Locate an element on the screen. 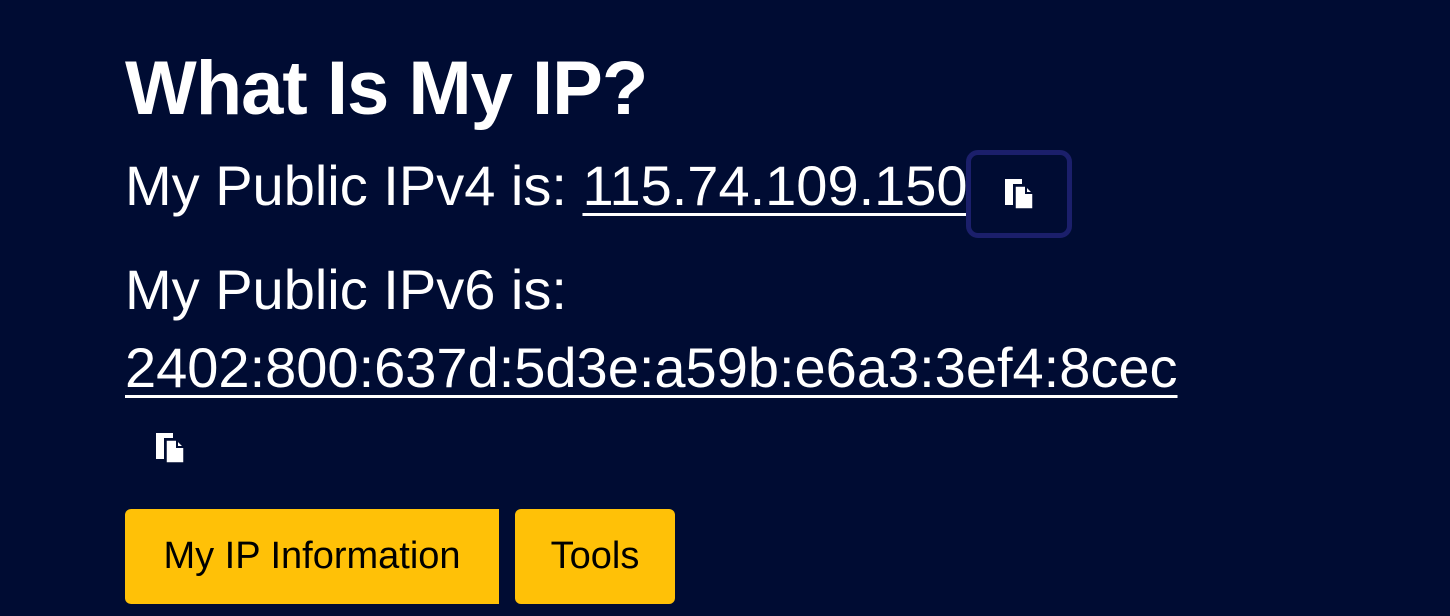 The height and width of the screenshot is (616, 1450). ipv6-label: My Public IPv6 is: is located at coordinates (346, 289).